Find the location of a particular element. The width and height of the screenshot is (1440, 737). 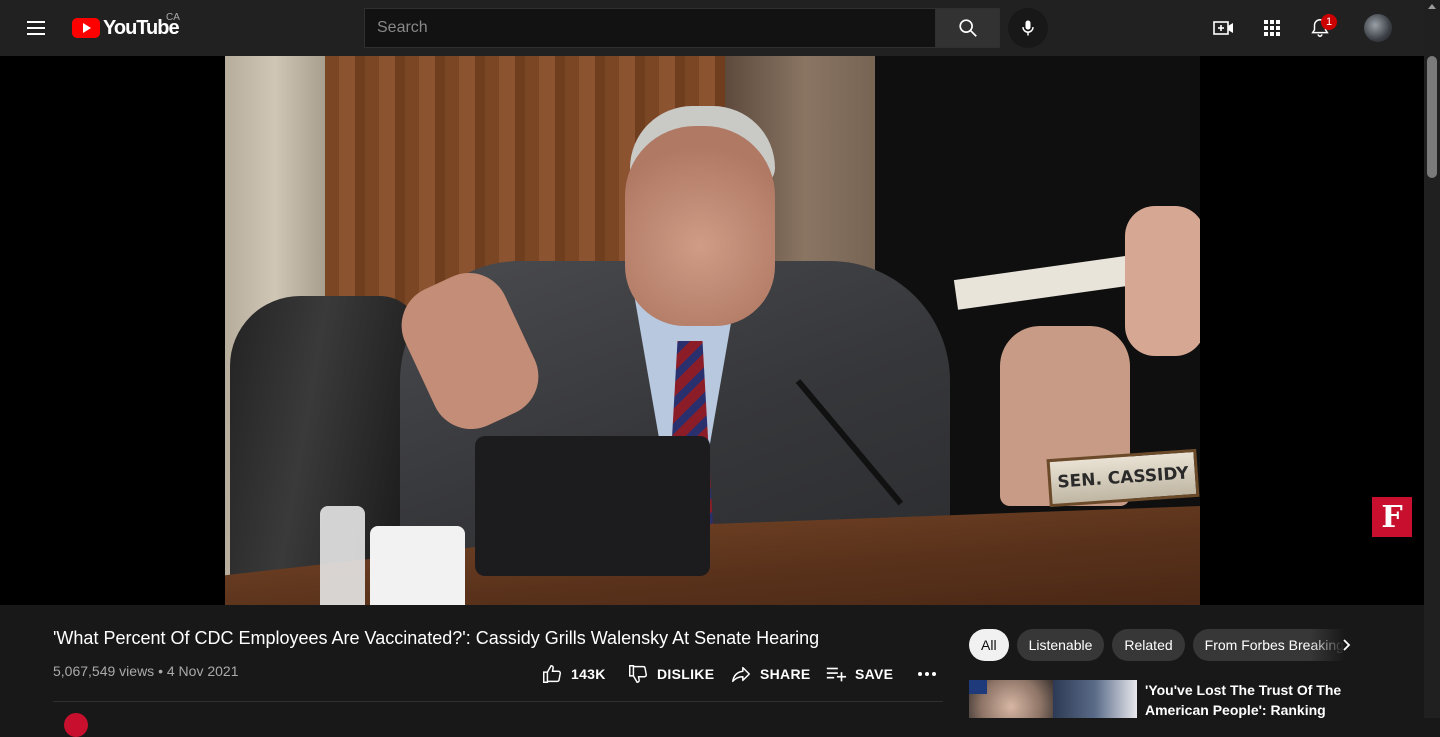

create-video-icon is located at coordinates (1223, 28).